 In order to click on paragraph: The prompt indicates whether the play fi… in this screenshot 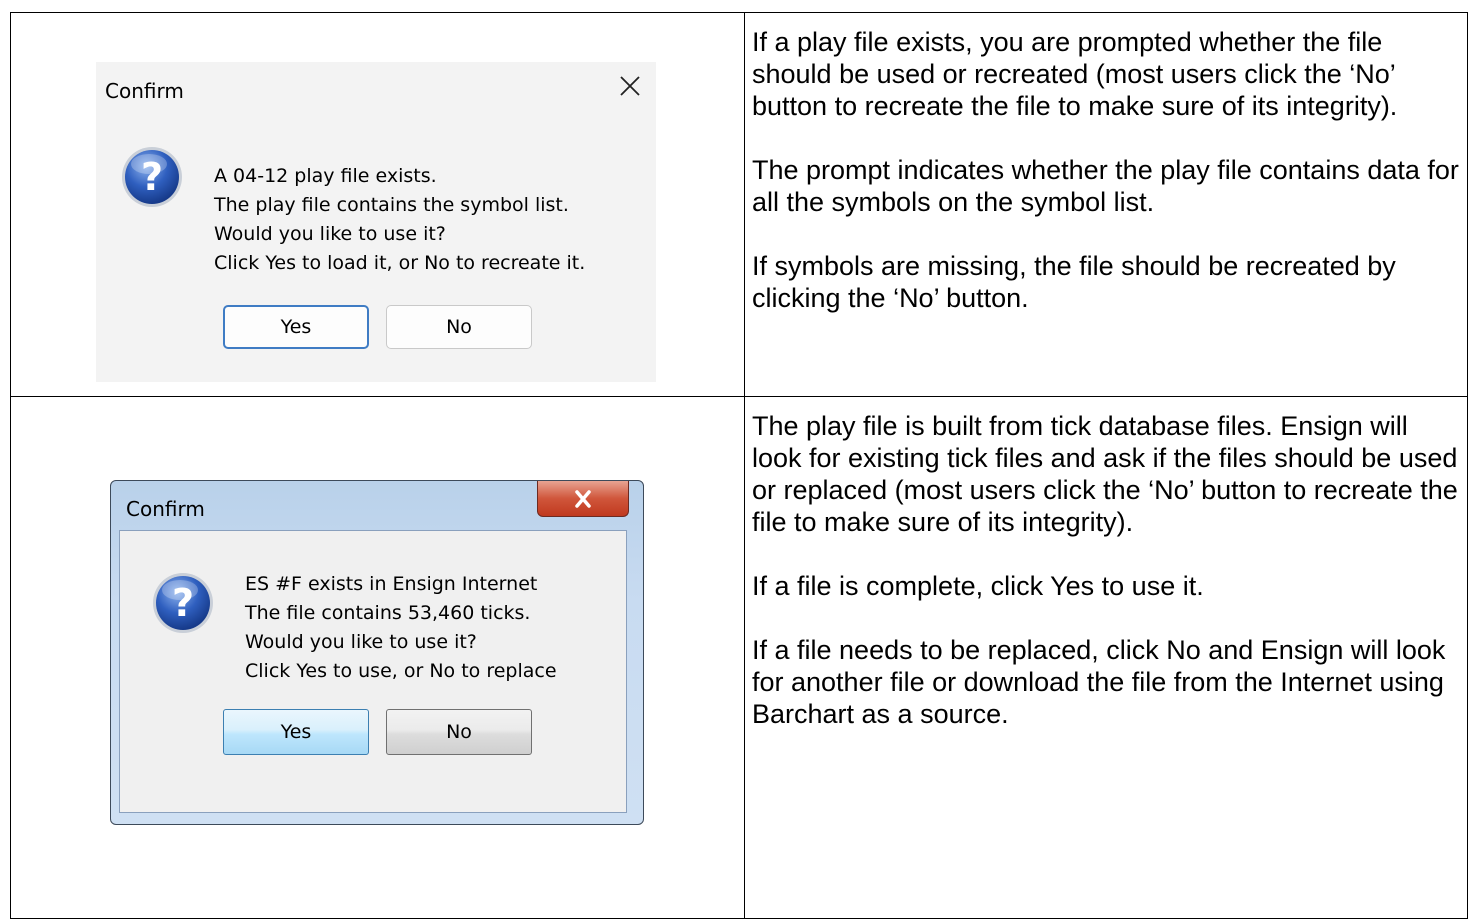, I will do `click(1105, 186)`.